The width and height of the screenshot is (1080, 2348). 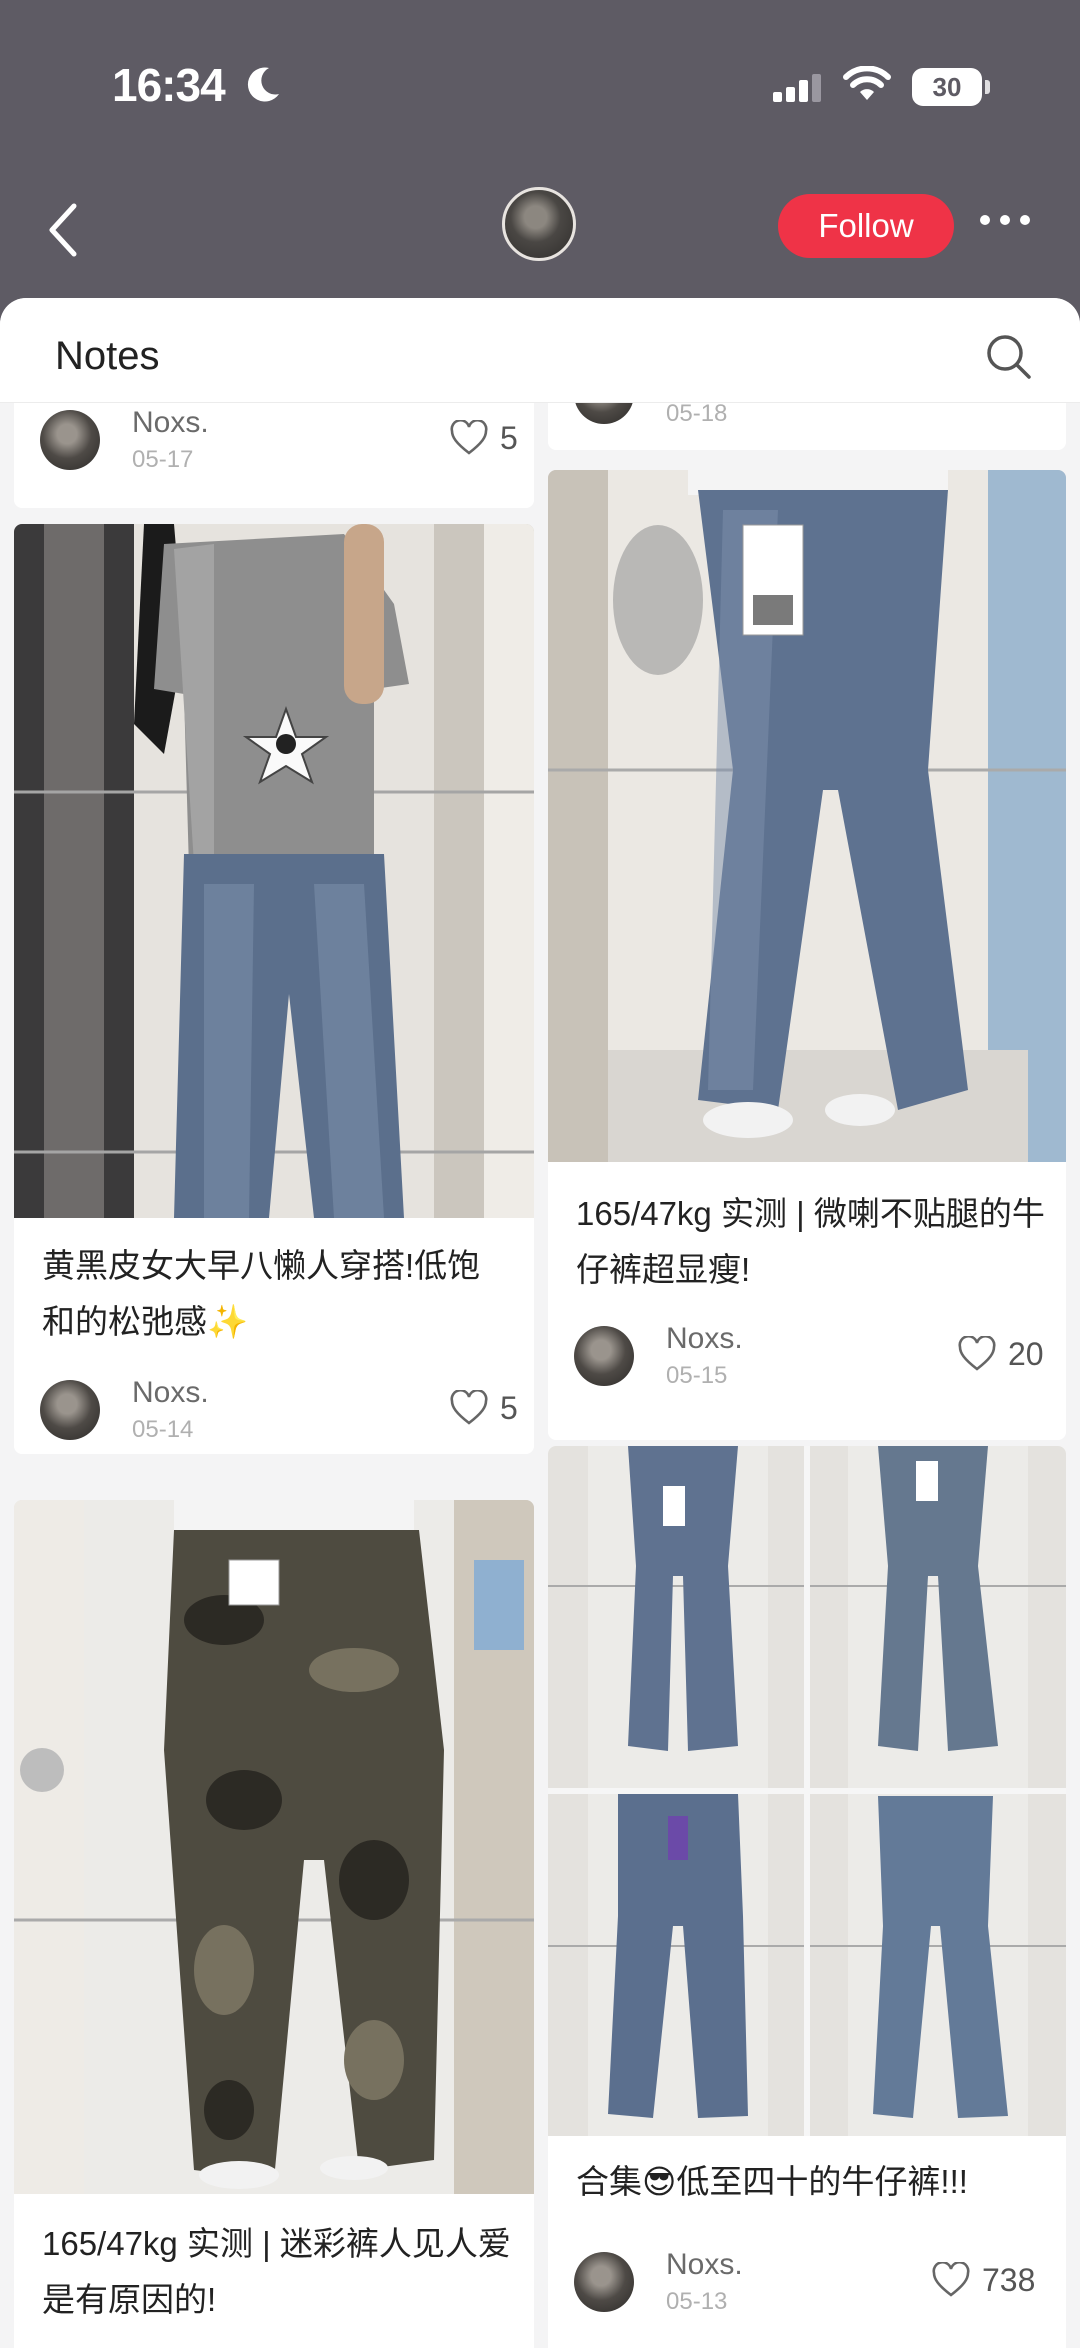 I want to click on follow-button: Follow, so click(x=866, y=226).